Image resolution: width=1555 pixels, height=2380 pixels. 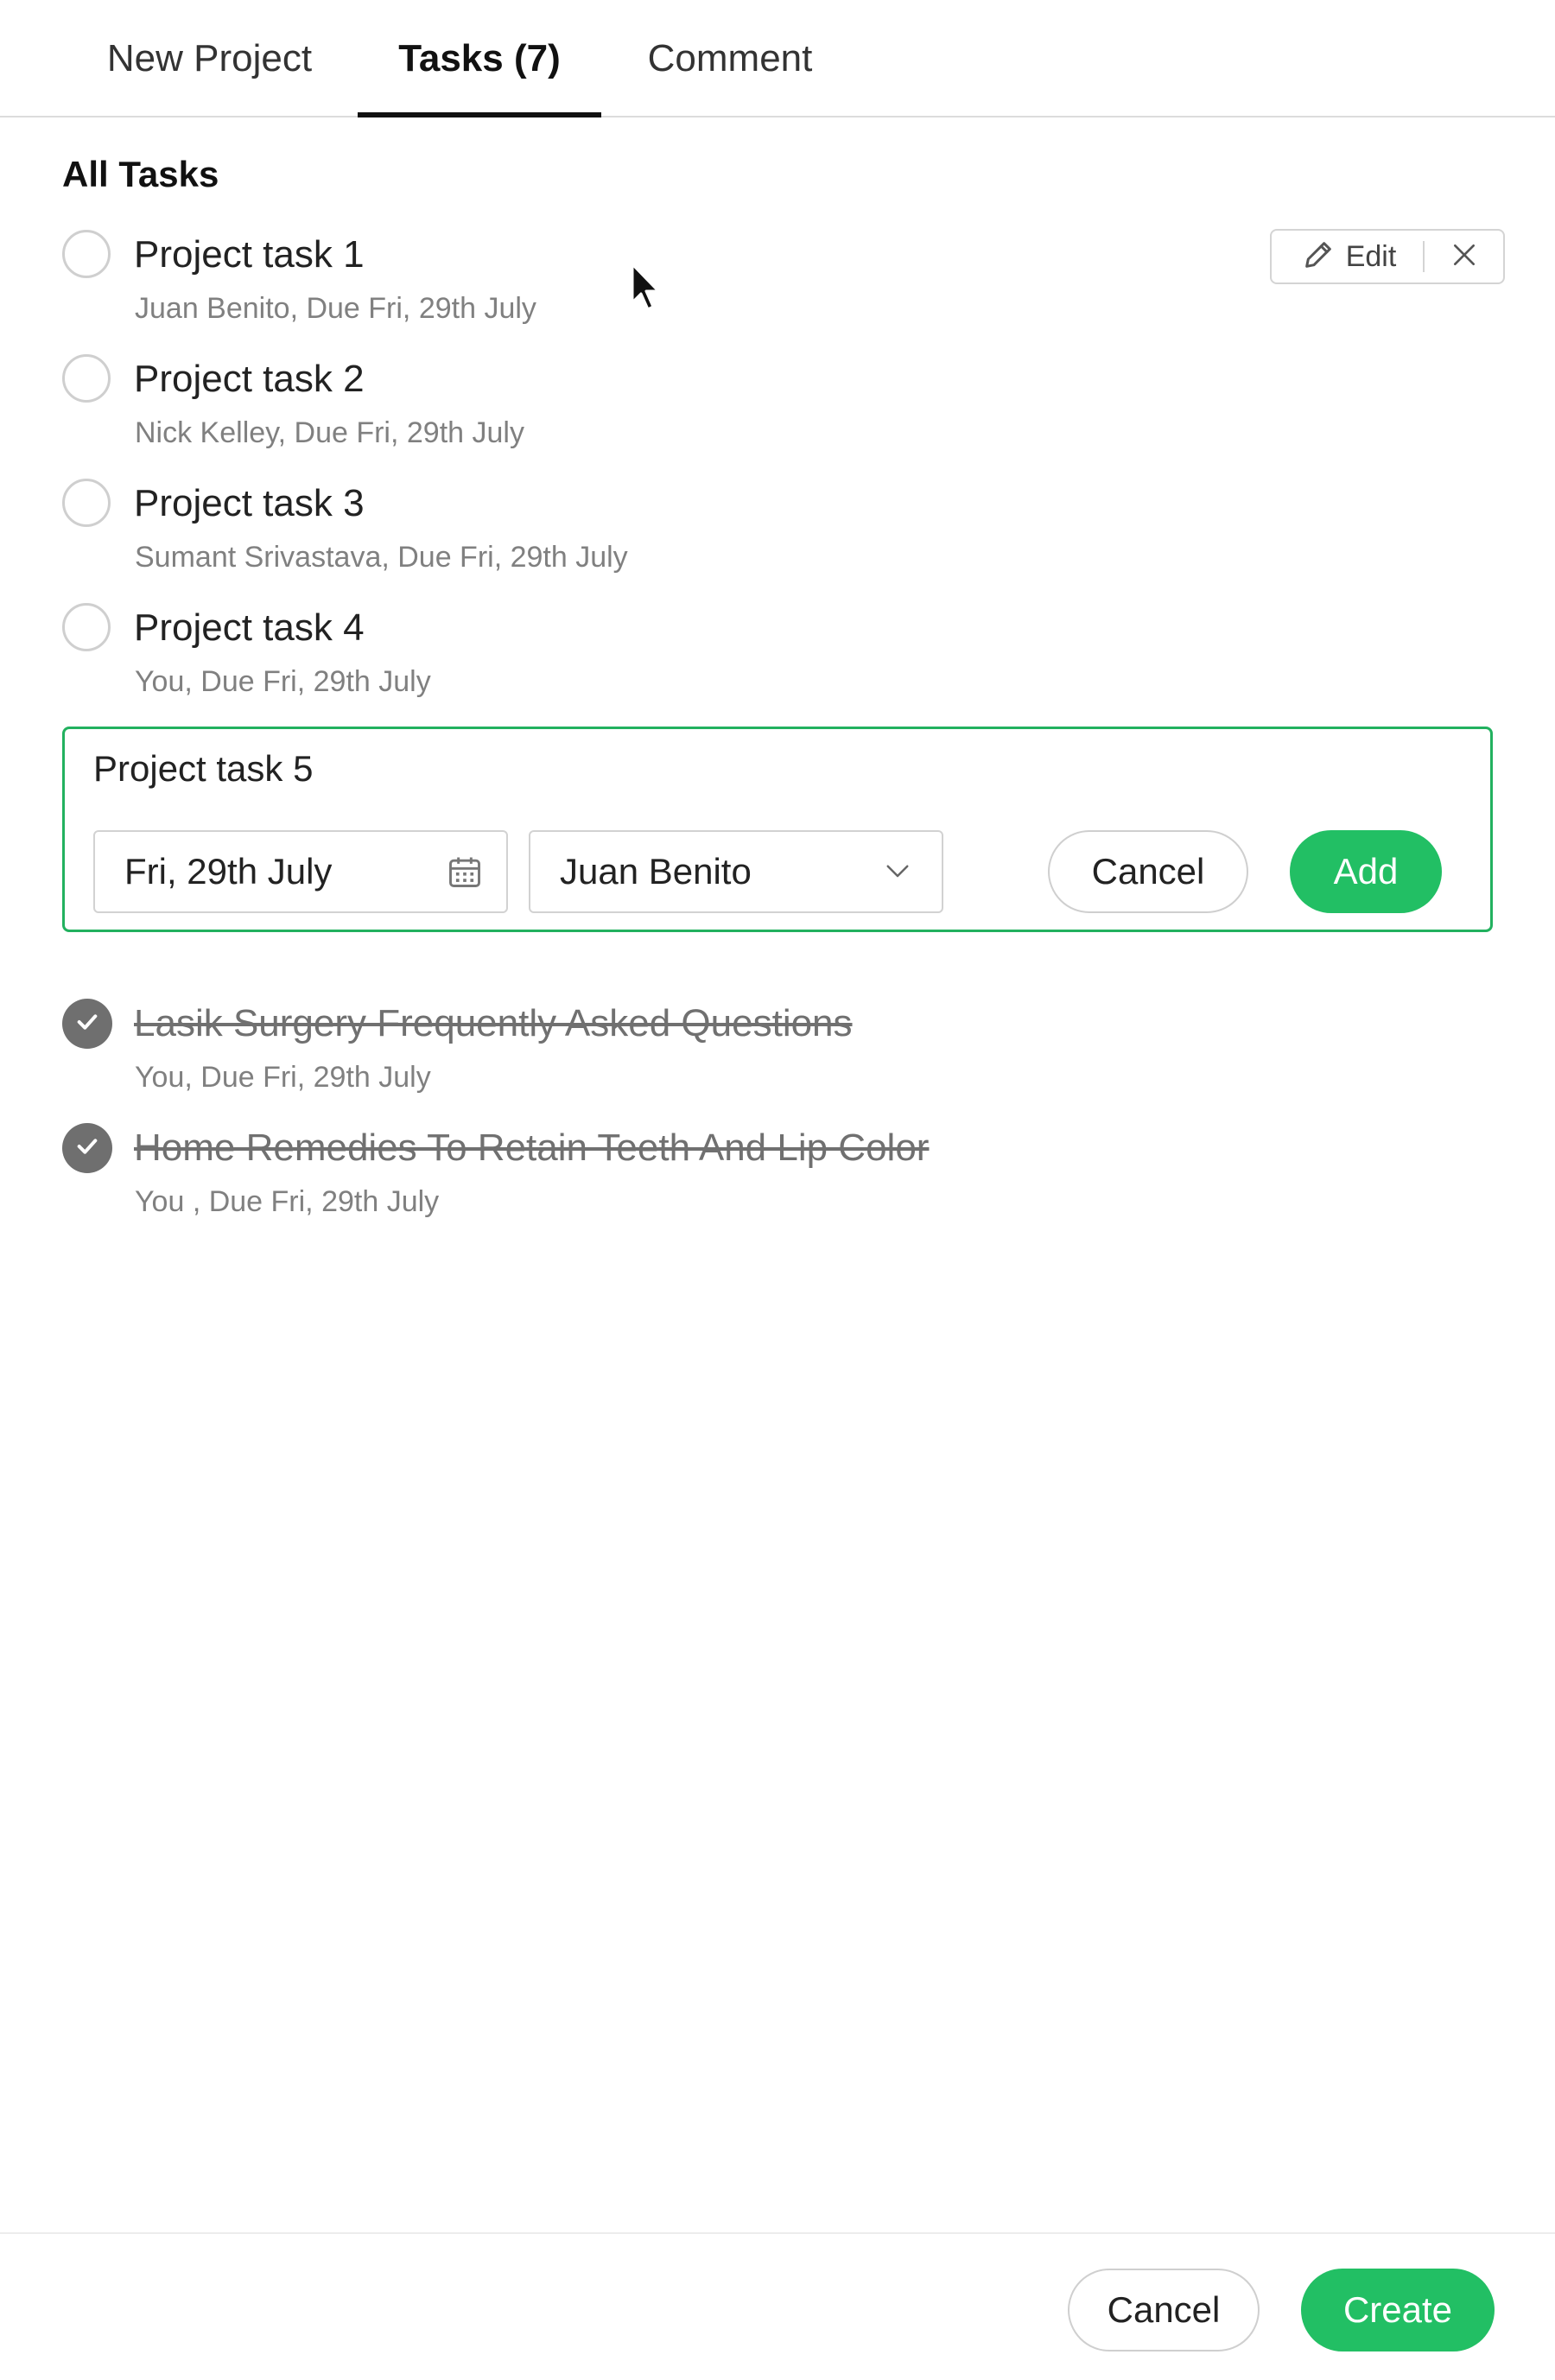 I want to click on delete-task-button, so click(x=1464, y=256).